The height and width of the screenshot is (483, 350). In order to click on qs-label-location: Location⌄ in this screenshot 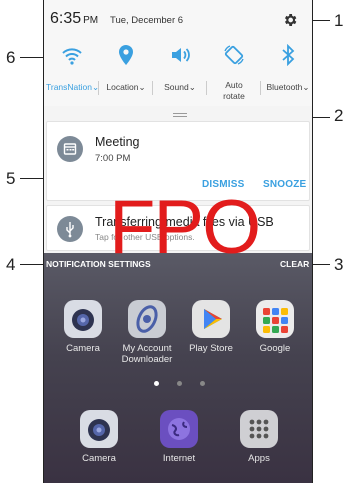, I will do `click(126, 87)`.